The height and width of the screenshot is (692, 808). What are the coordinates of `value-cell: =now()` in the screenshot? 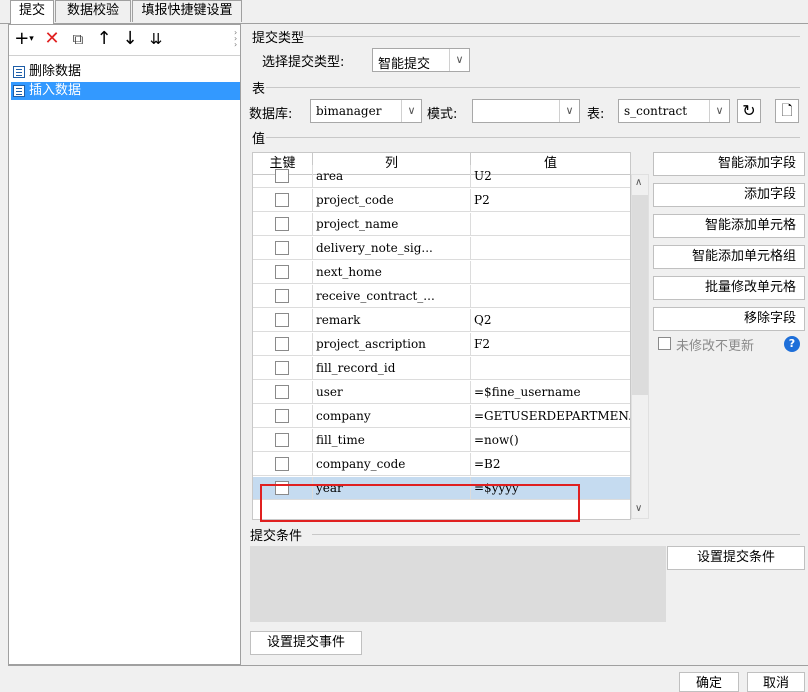 It's located at (550, 440).